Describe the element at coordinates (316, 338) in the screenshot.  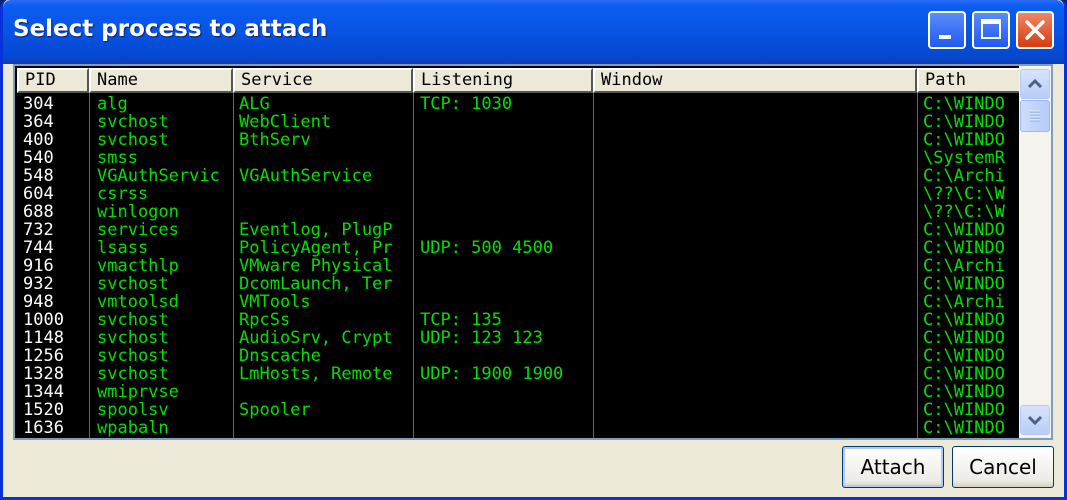
I see `cell-service: AudioSrv, Crypt` at that location.